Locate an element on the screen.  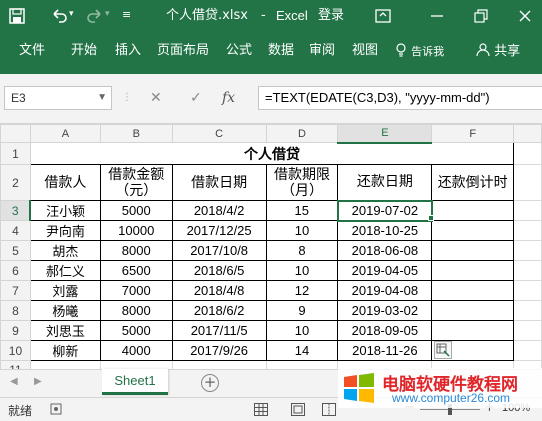
name-box: E3 ▼ is located at coordinates (58, 98).